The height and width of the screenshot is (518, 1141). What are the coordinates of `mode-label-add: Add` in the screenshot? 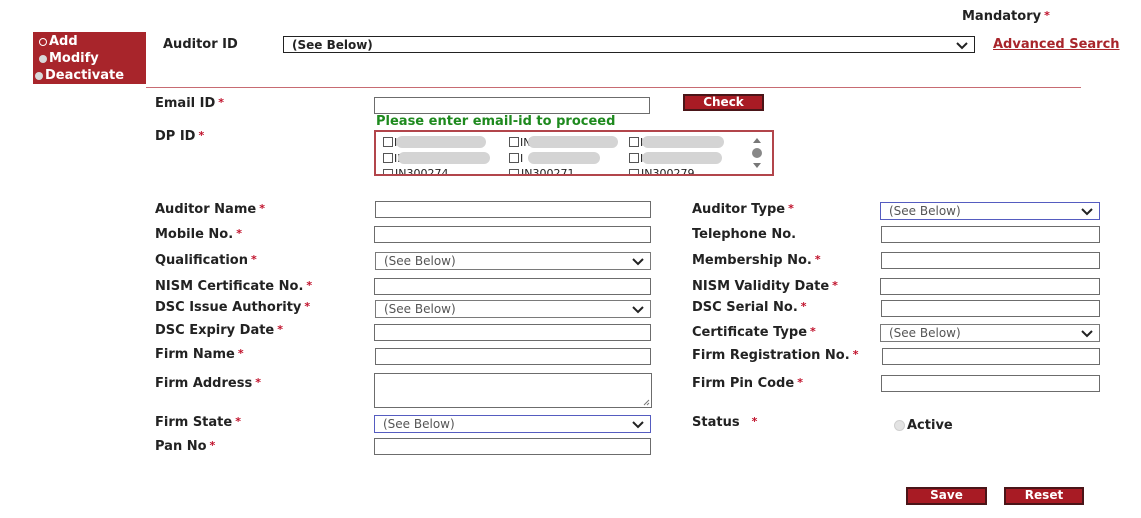 It's located at (63, 41).